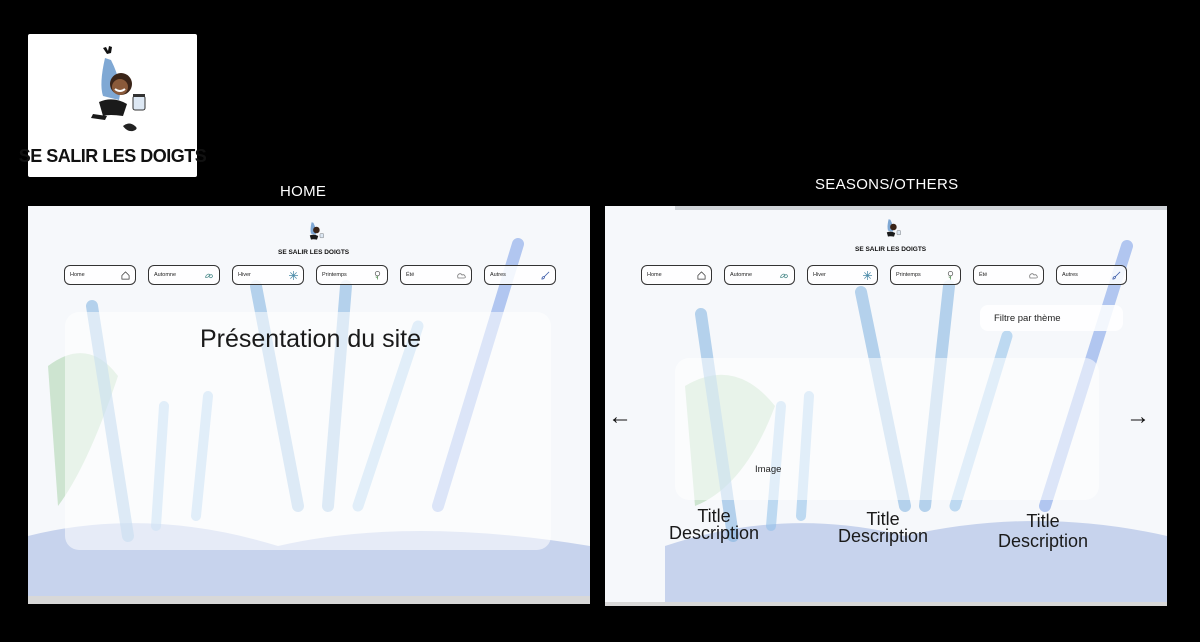  Describe the element at coordinates (1043, 521) in the screenshot. I see `card-title: Title` at that location.